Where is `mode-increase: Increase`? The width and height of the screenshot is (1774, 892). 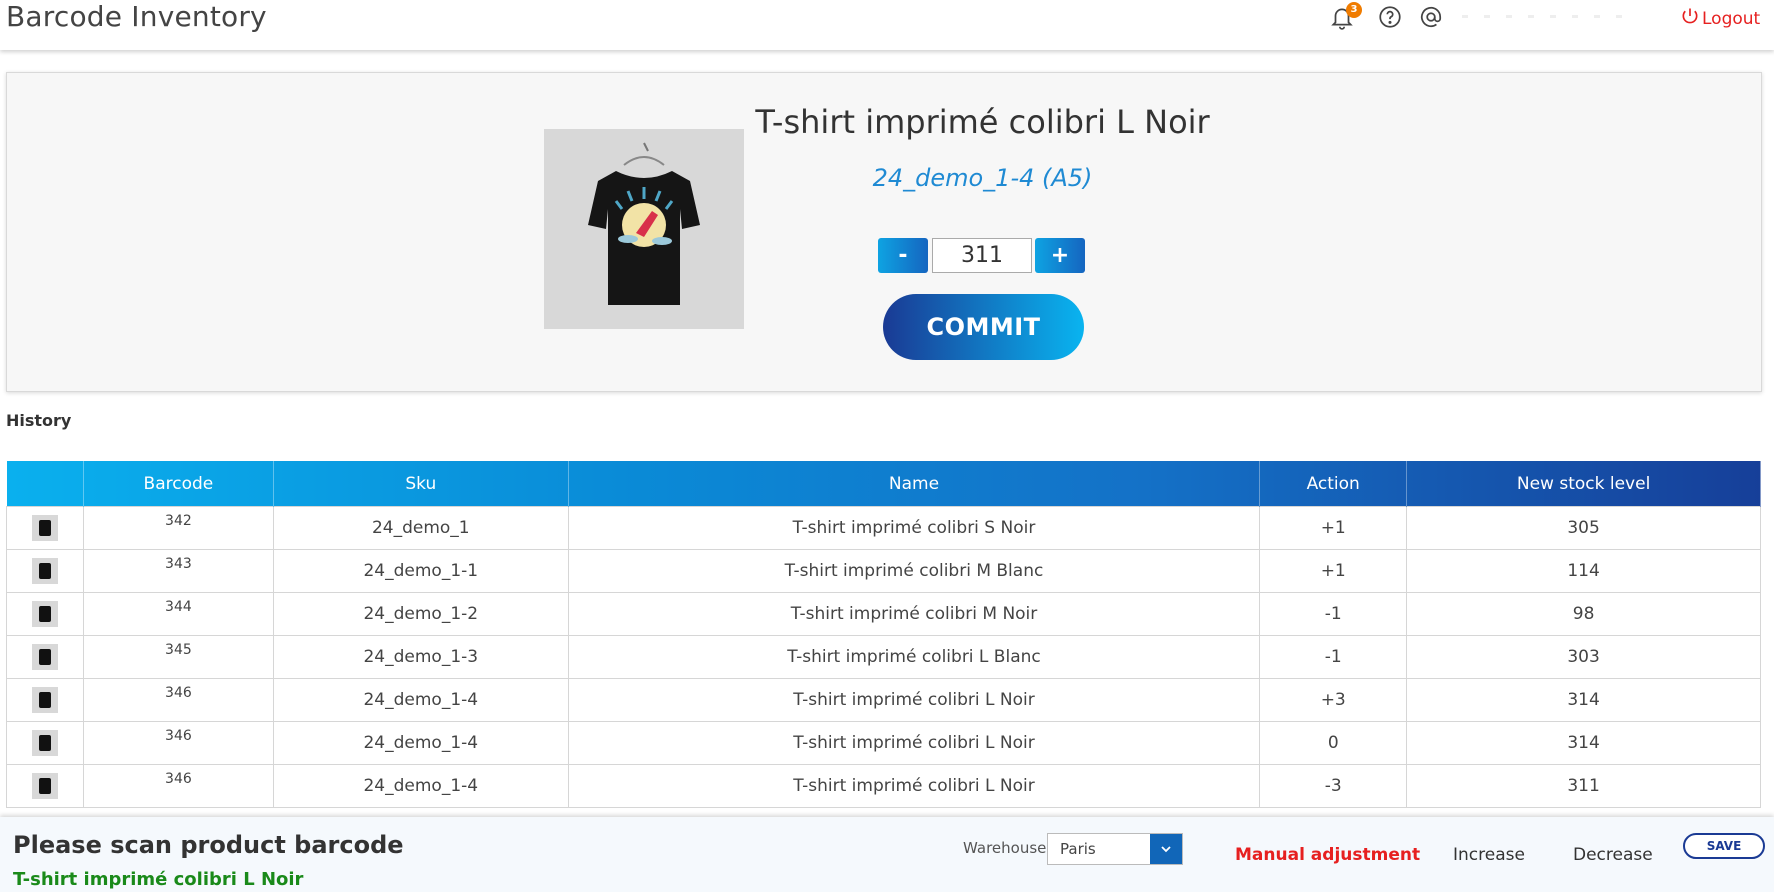 mode-increase: Increase is located at coordinates (1489, 855).